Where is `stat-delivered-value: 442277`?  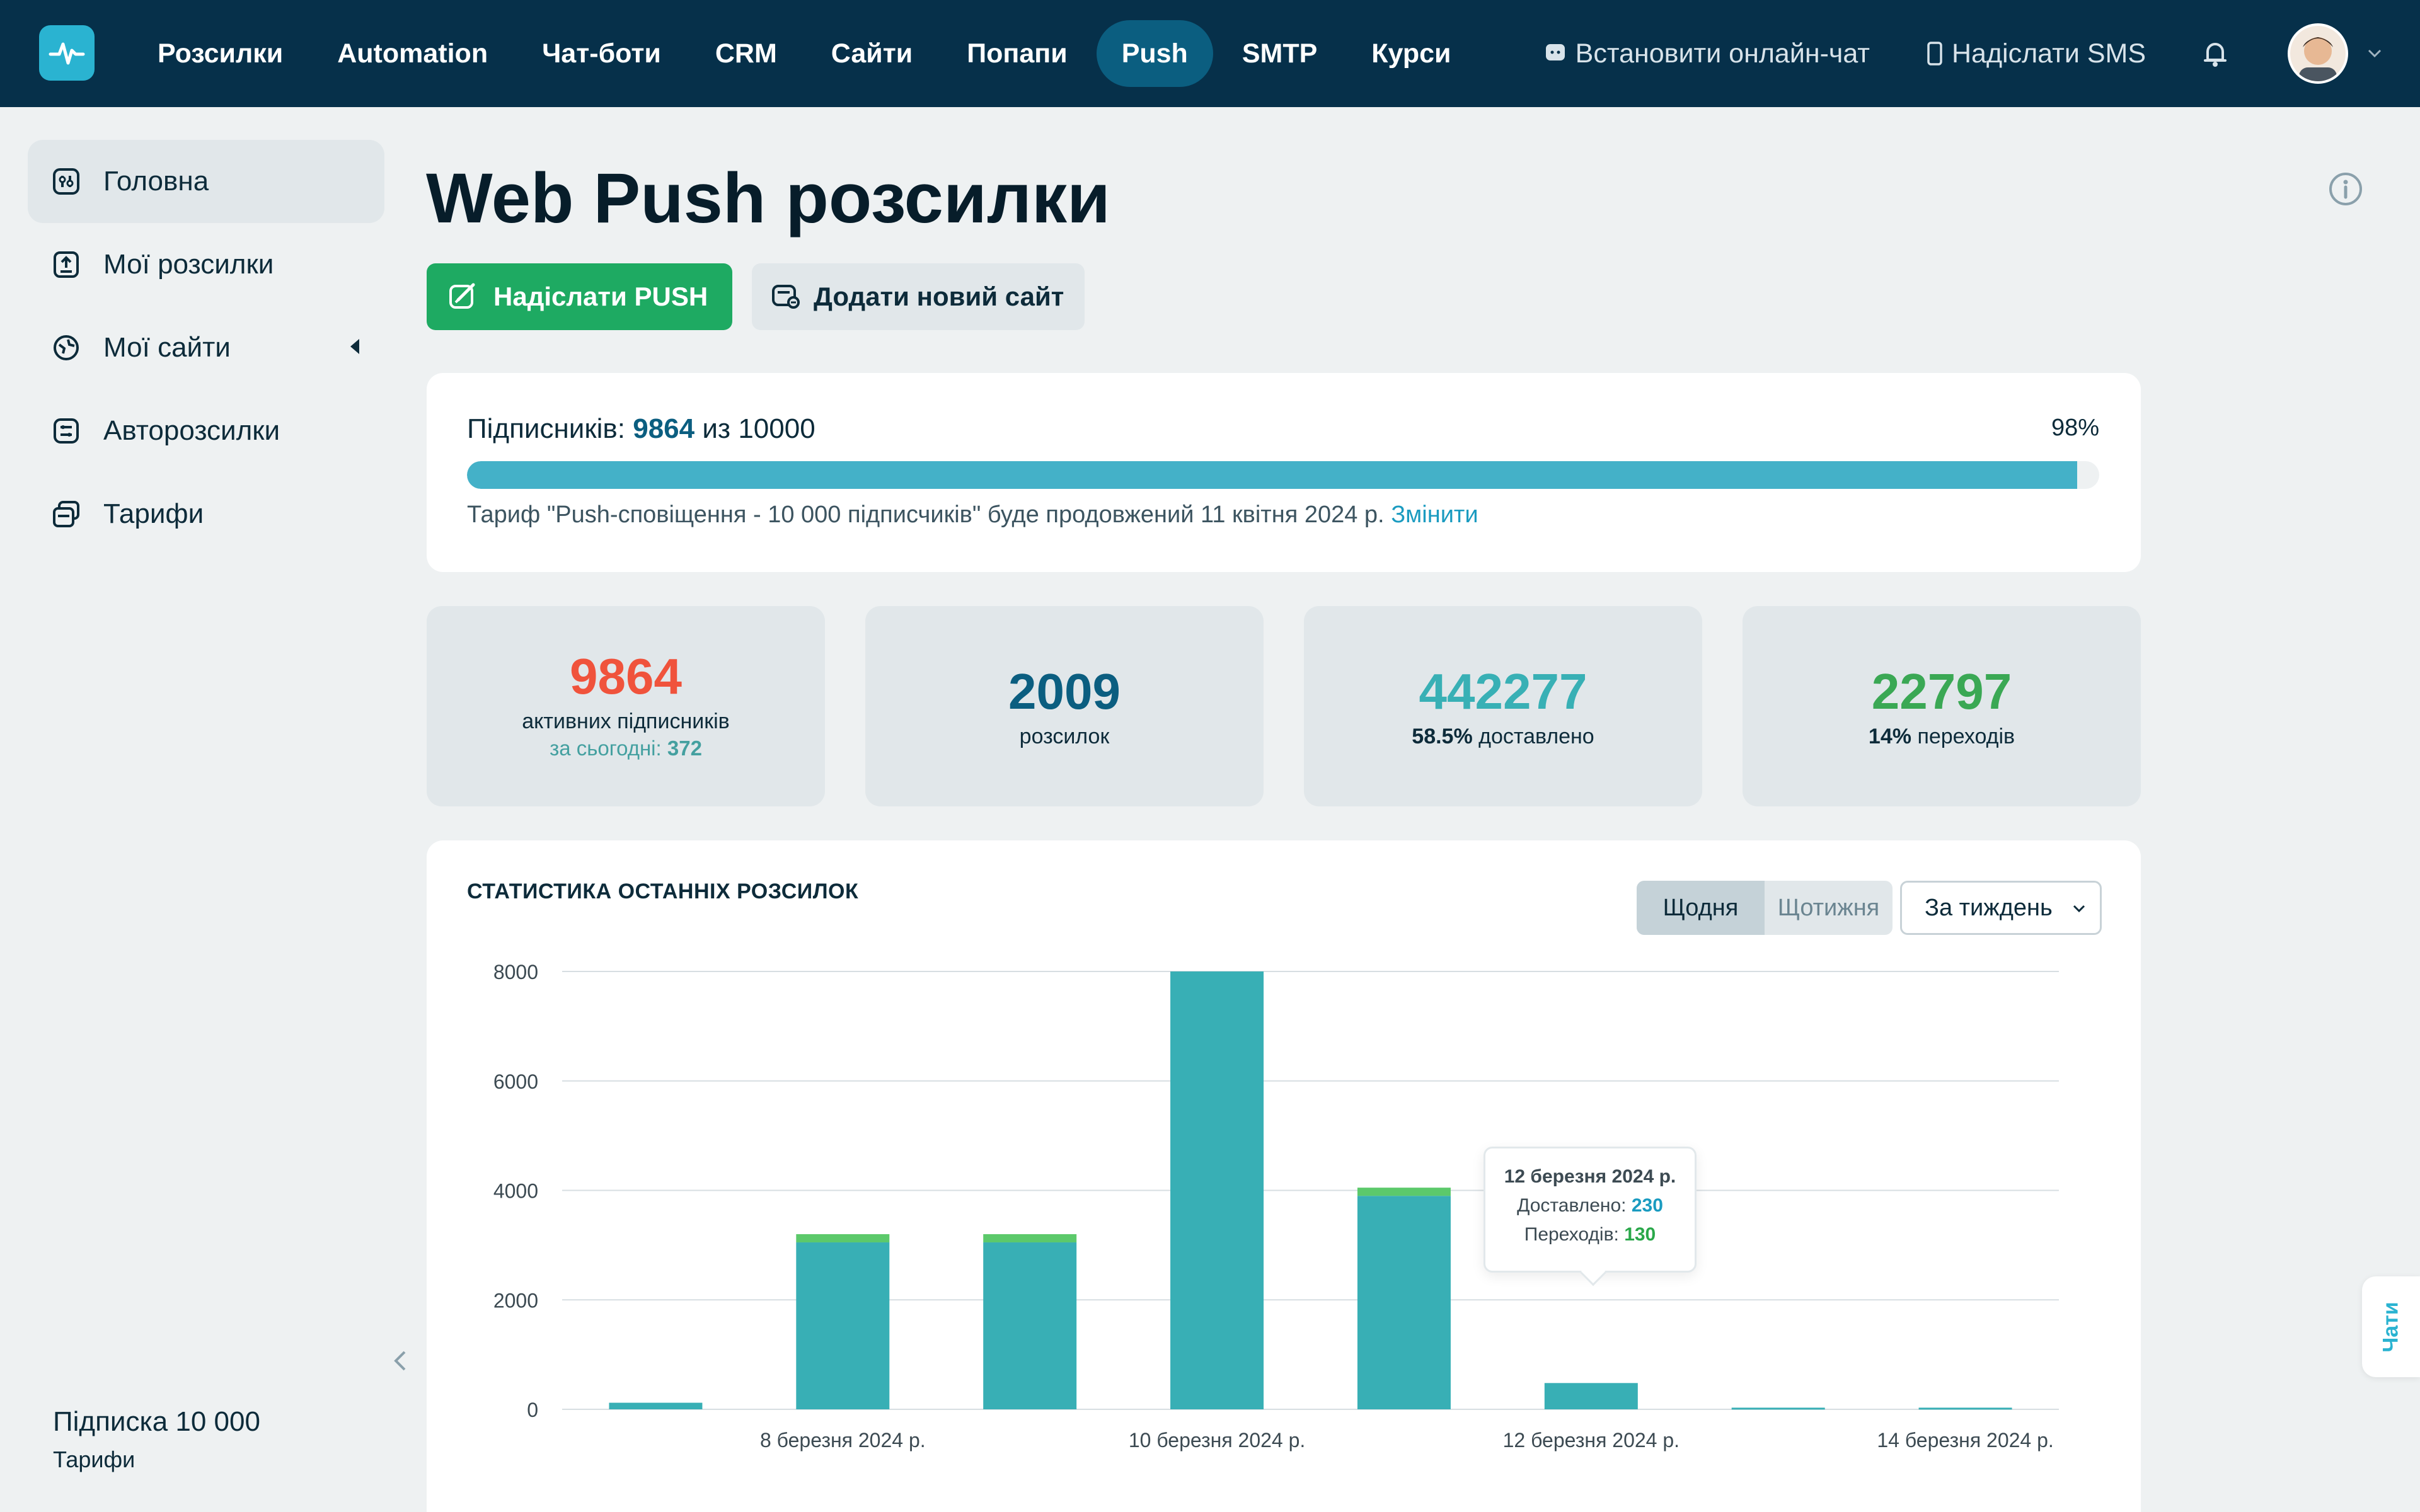
stat-delivered-value: 442277 is located at coordinates (1503, 691).